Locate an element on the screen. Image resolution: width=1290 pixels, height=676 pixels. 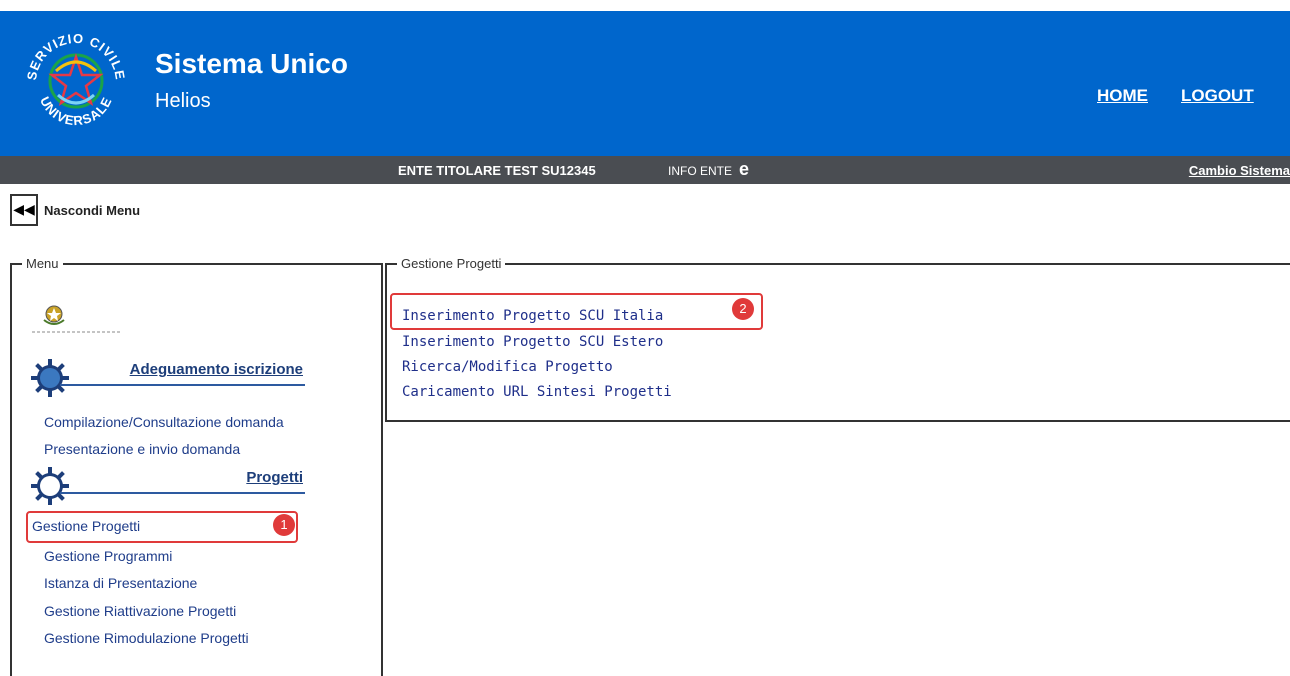
menu-item-riattivazione: Gestione Riattivazione Progetti is located at coordinates (140, 611).